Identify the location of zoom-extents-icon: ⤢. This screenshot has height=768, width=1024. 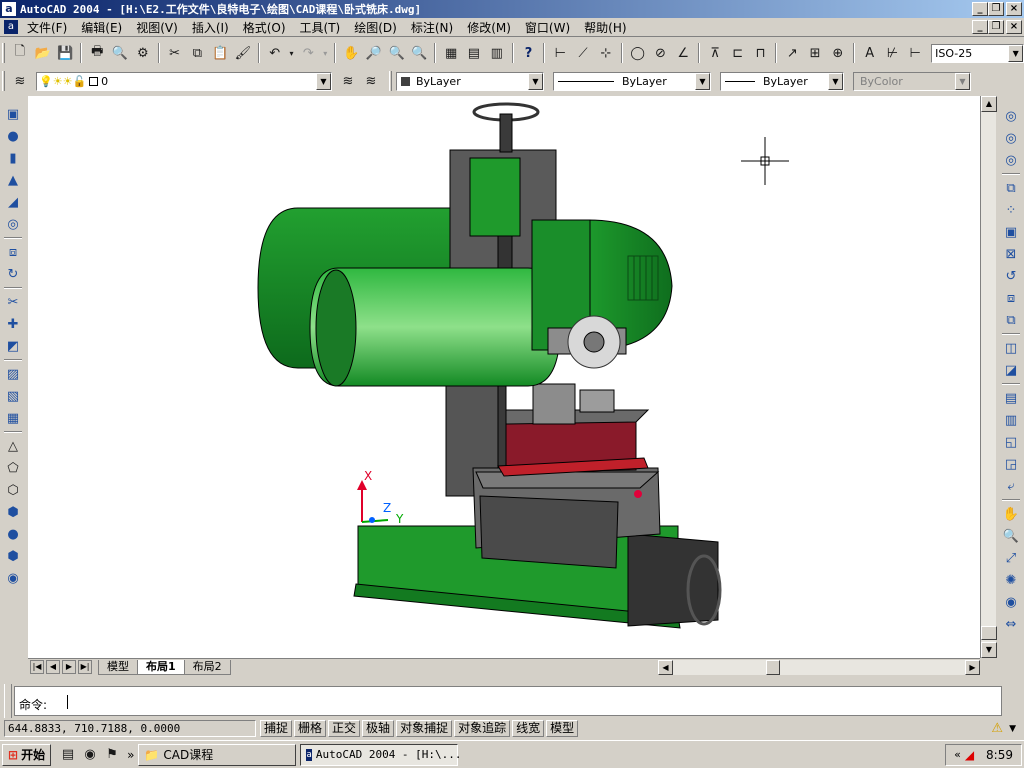
(1011, 558).